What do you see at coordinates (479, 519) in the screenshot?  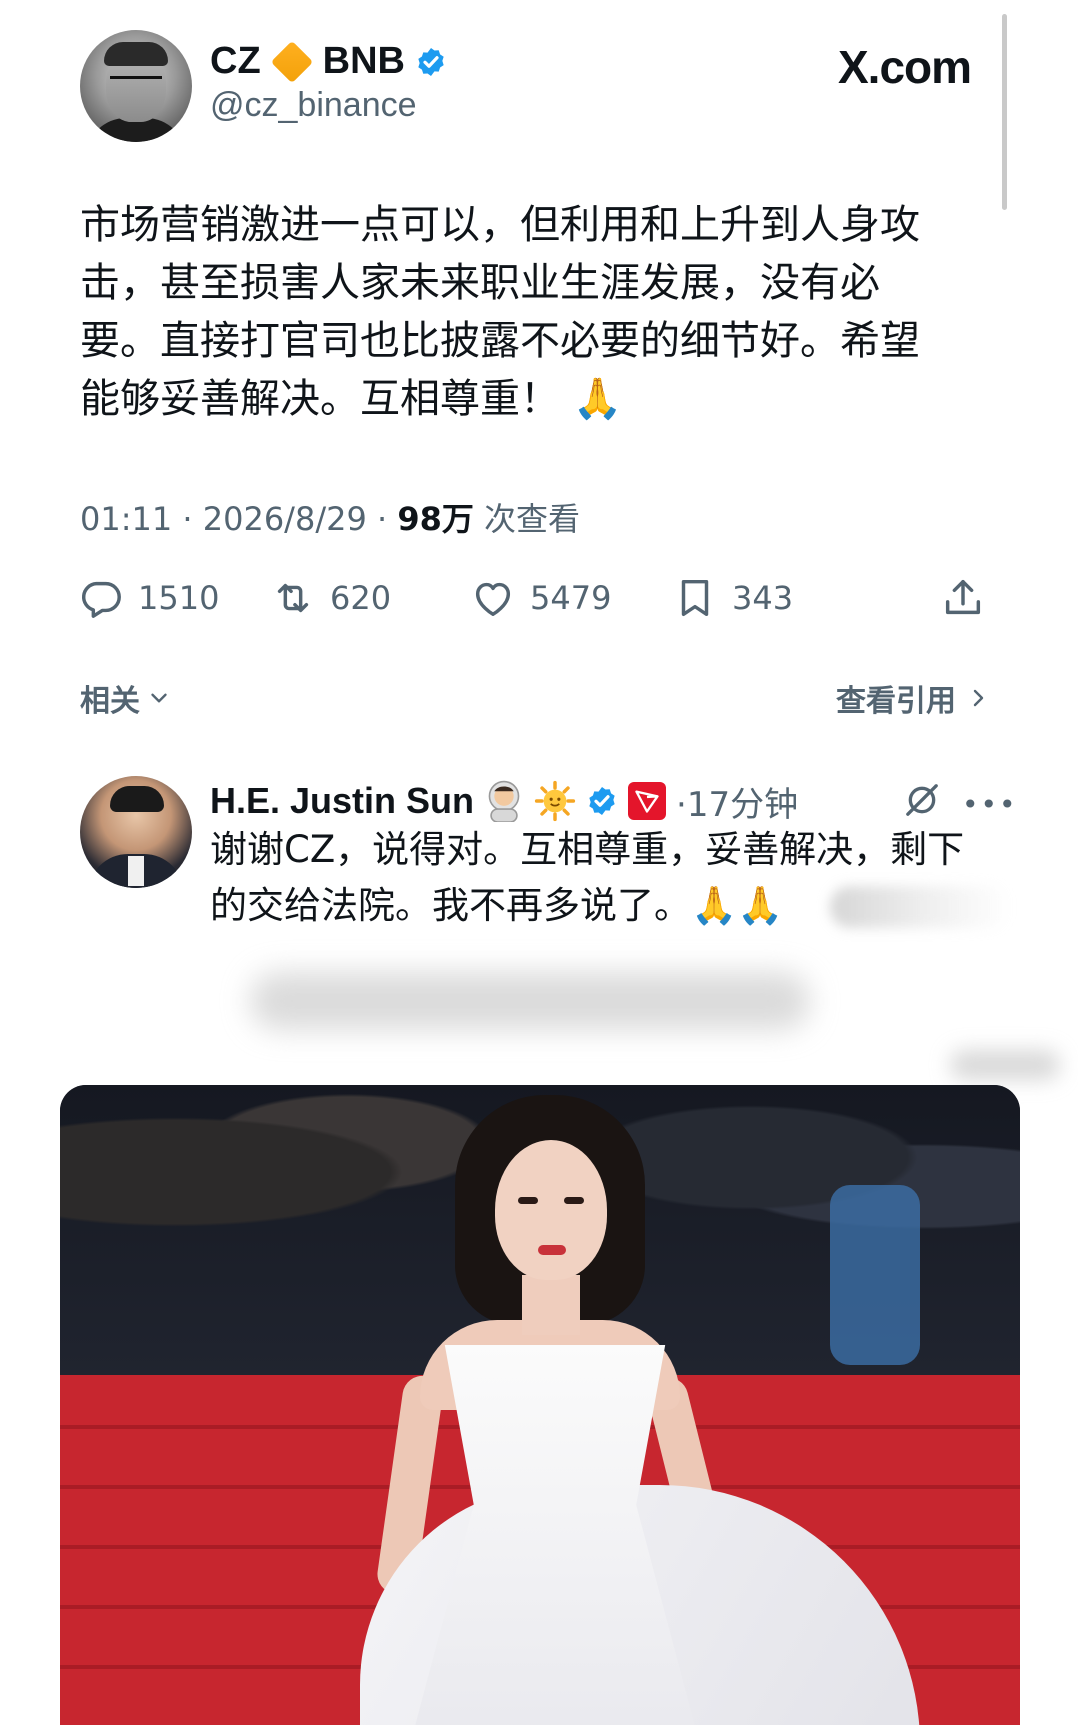 I see `meta-space` at bounding box center [479, 519].